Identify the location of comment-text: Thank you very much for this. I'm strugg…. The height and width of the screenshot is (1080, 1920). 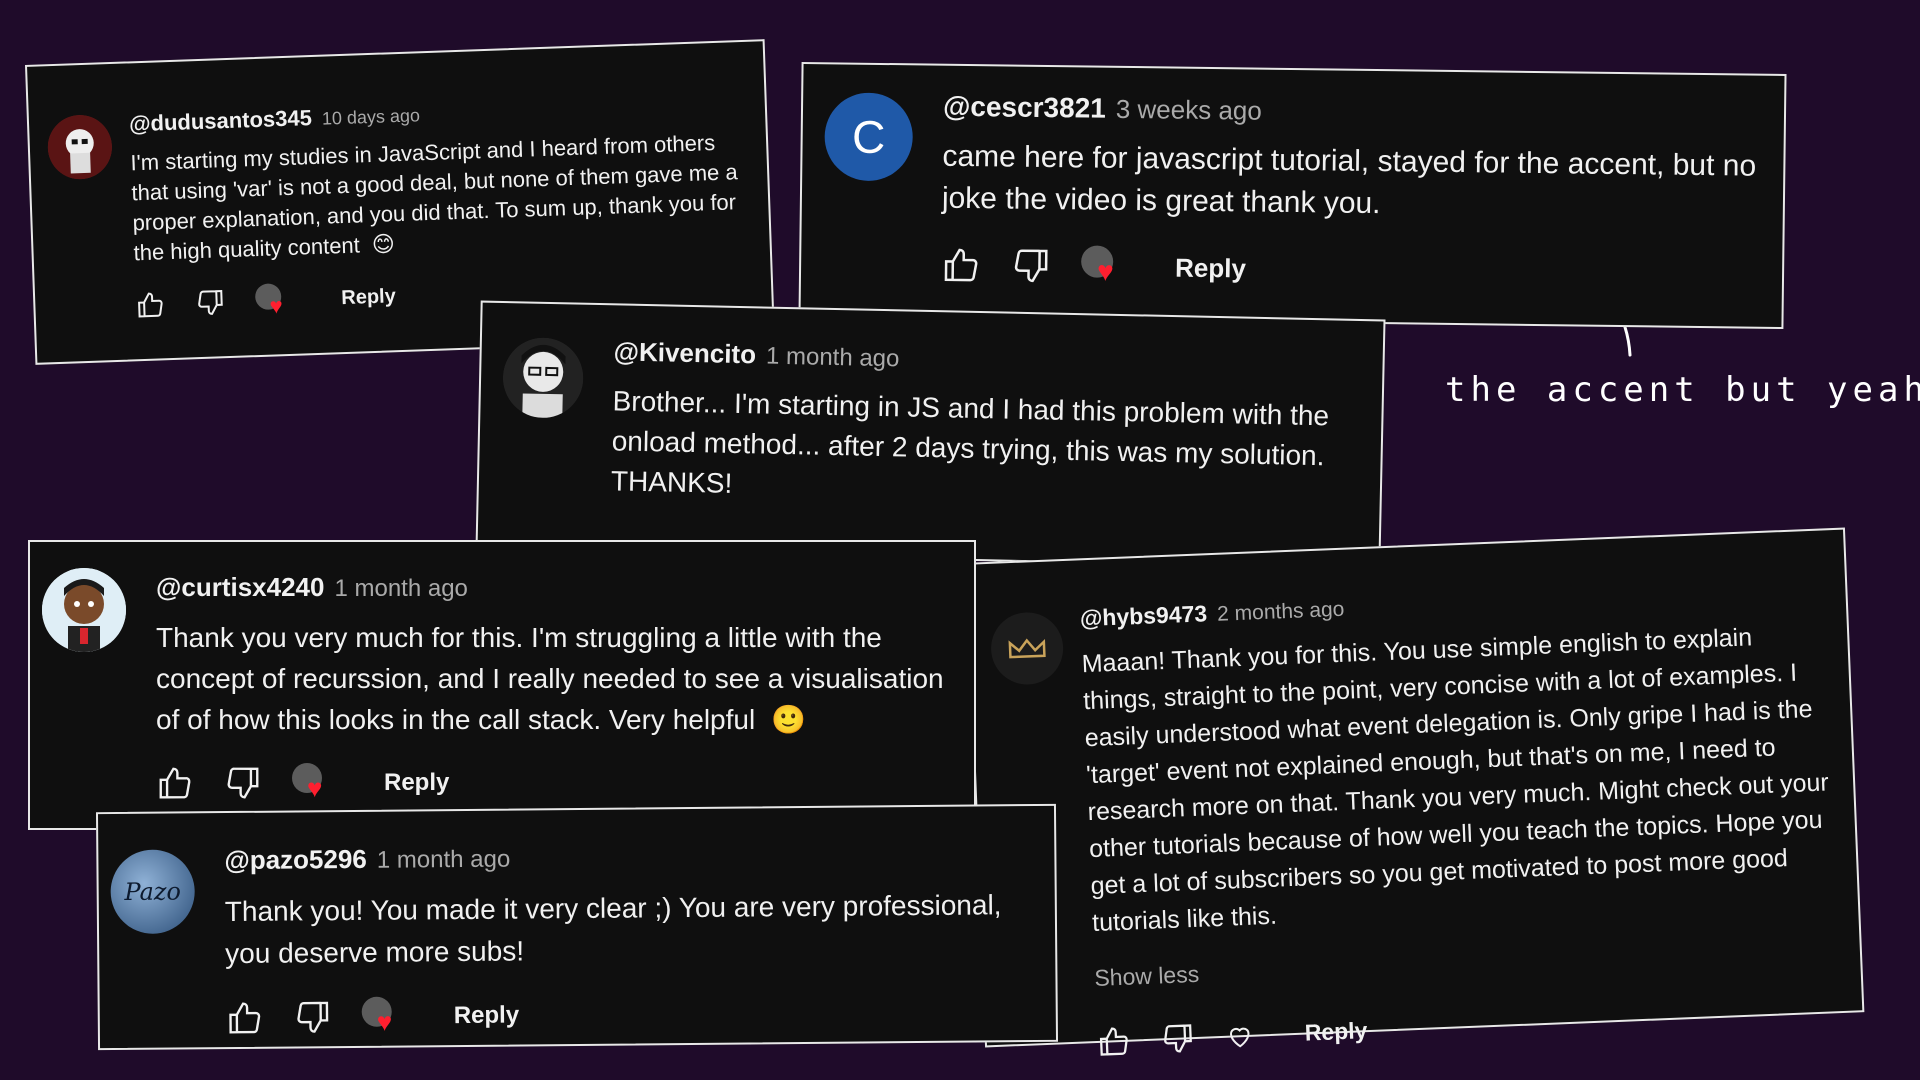
(556, 678).